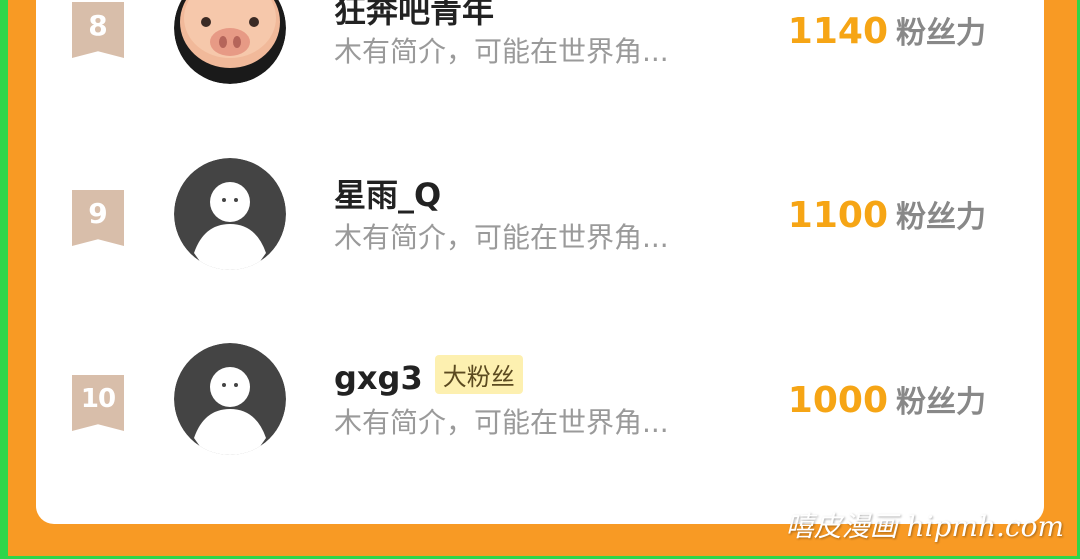  I want to click on user-name: 狂奔吧青年, so click(414, 16).